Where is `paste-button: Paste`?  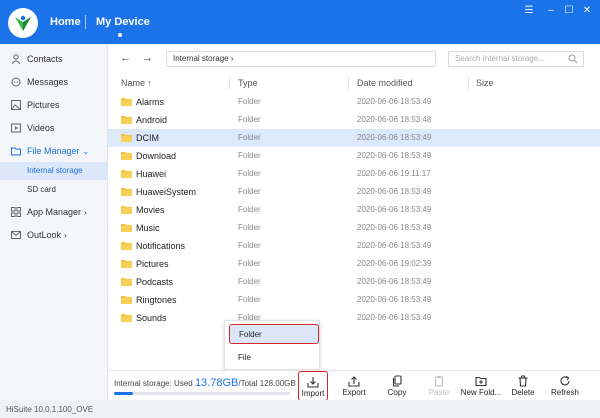 paste-button: Paste is located at coordinates (439, 386).